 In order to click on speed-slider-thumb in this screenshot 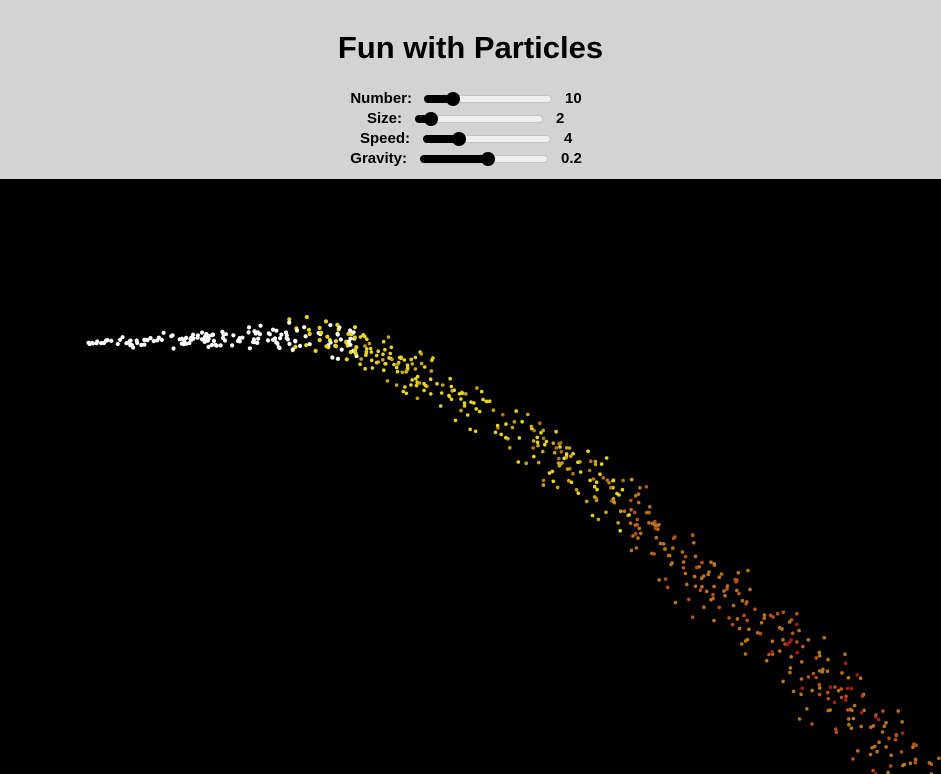, I will do `click(459, 139)`.